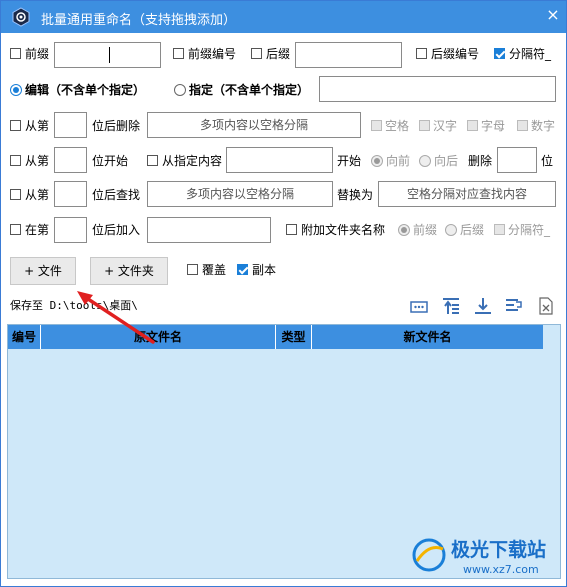 The height and width of the screenshot is (587, 567). Describe the element at coordinates (499, 229) in the screenshot. I see `folder-separator-checkbox` at that location.